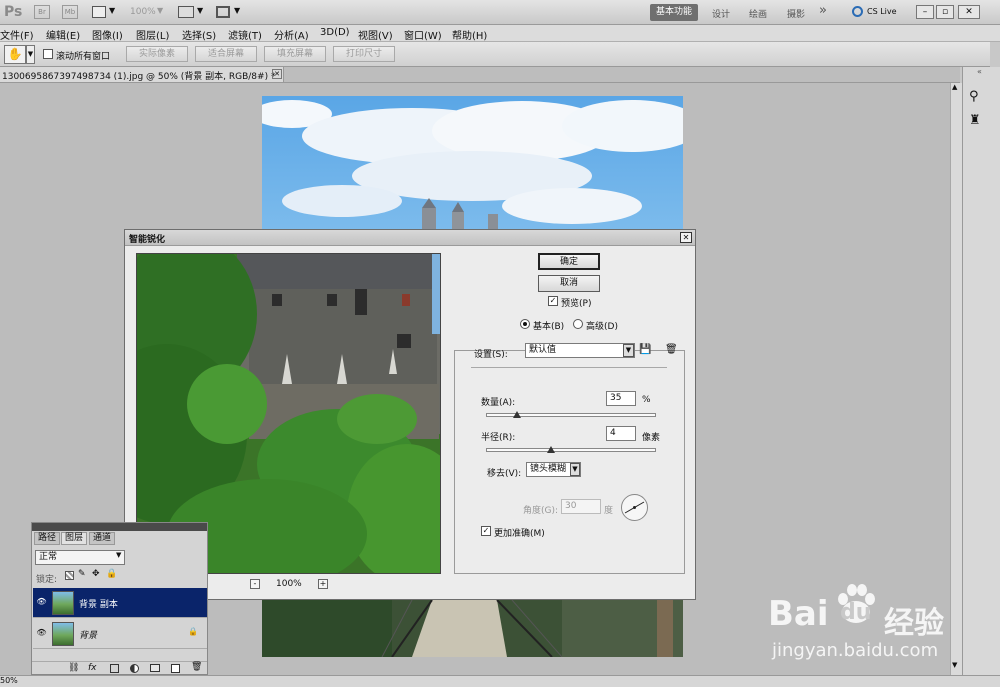  Describe the element at coordinates (581, 506) in the screenshot. I see `angle-input: 30` at that location.